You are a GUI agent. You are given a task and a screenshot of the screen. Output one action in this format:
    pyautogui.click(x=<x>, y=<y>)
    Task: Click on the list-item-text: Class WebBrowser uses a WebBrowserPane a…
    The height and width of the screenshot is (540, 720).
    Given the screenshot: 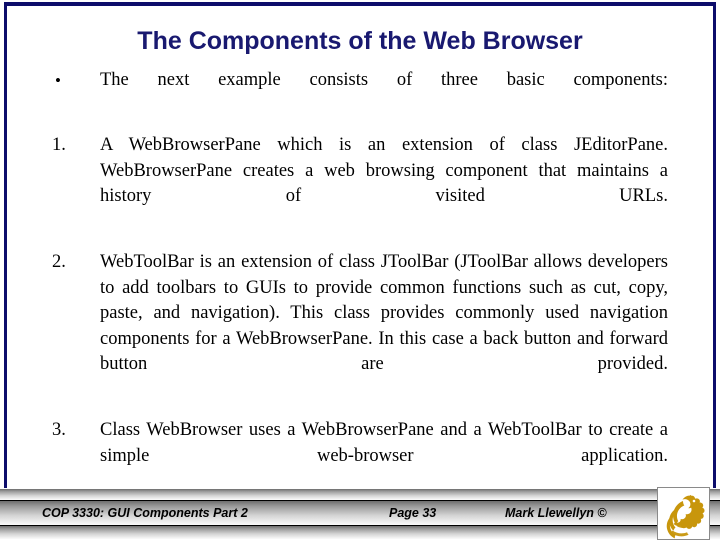 What is the action you would take?
    pyautogui.click(x=384, y=443)
    